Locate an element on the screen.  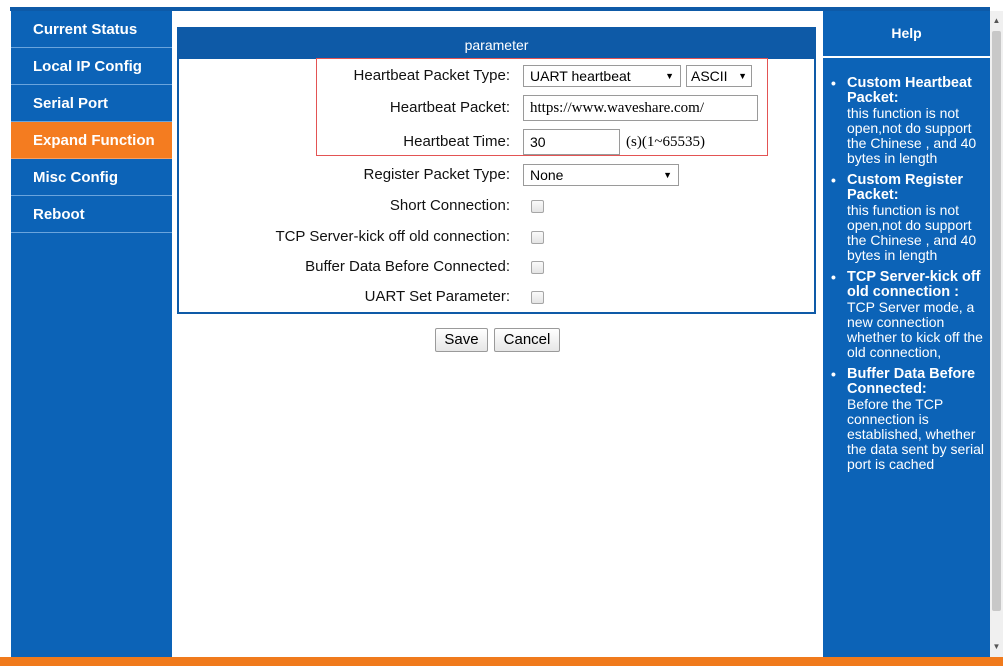
heartbeat-type-label: Heartbeat Packet Type: is located at coordinates (431, 75).